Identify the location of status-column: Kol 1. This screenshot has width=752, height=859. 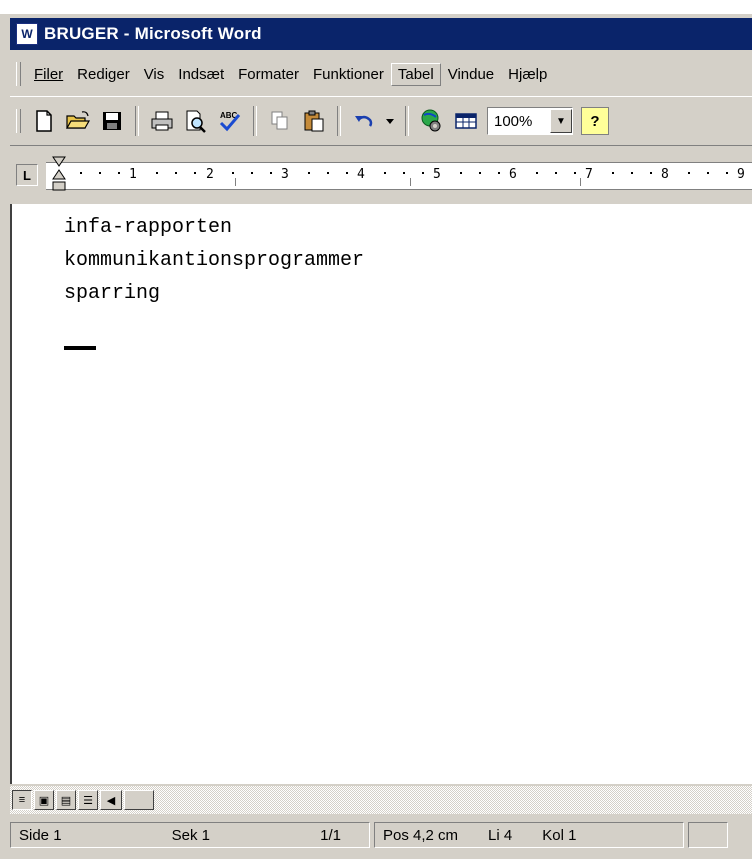
(559, 835).